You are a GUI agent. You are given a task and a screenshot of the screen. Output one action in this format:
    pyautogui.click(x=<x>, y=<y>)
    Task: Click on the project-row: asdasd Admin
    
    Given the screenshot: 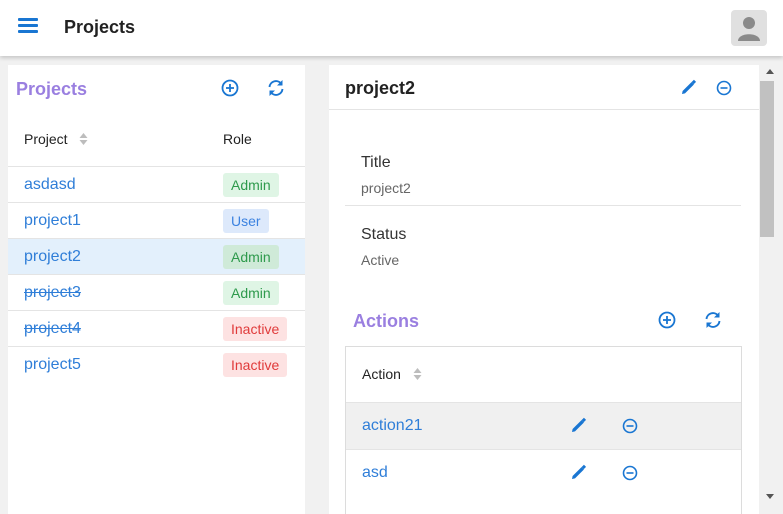 What is the action you would take?
    pyautogui.click(x=156, y=184)
    